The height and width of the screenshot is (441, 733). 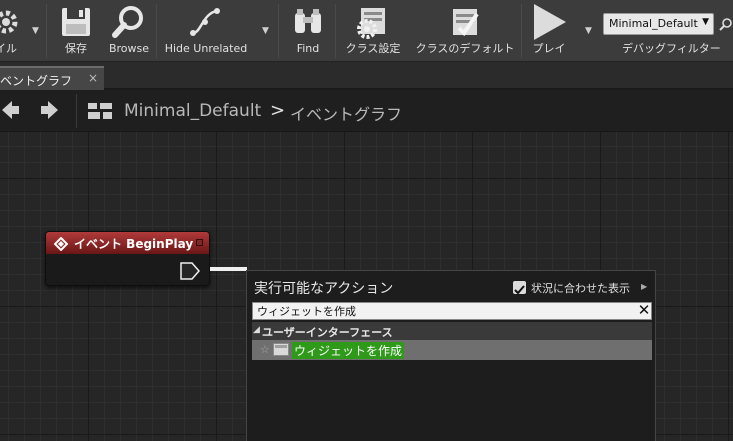 What do you see at coordinates (452, 311) in the screenshot?
I see `action-search-input` at bounding box center [452, 311].